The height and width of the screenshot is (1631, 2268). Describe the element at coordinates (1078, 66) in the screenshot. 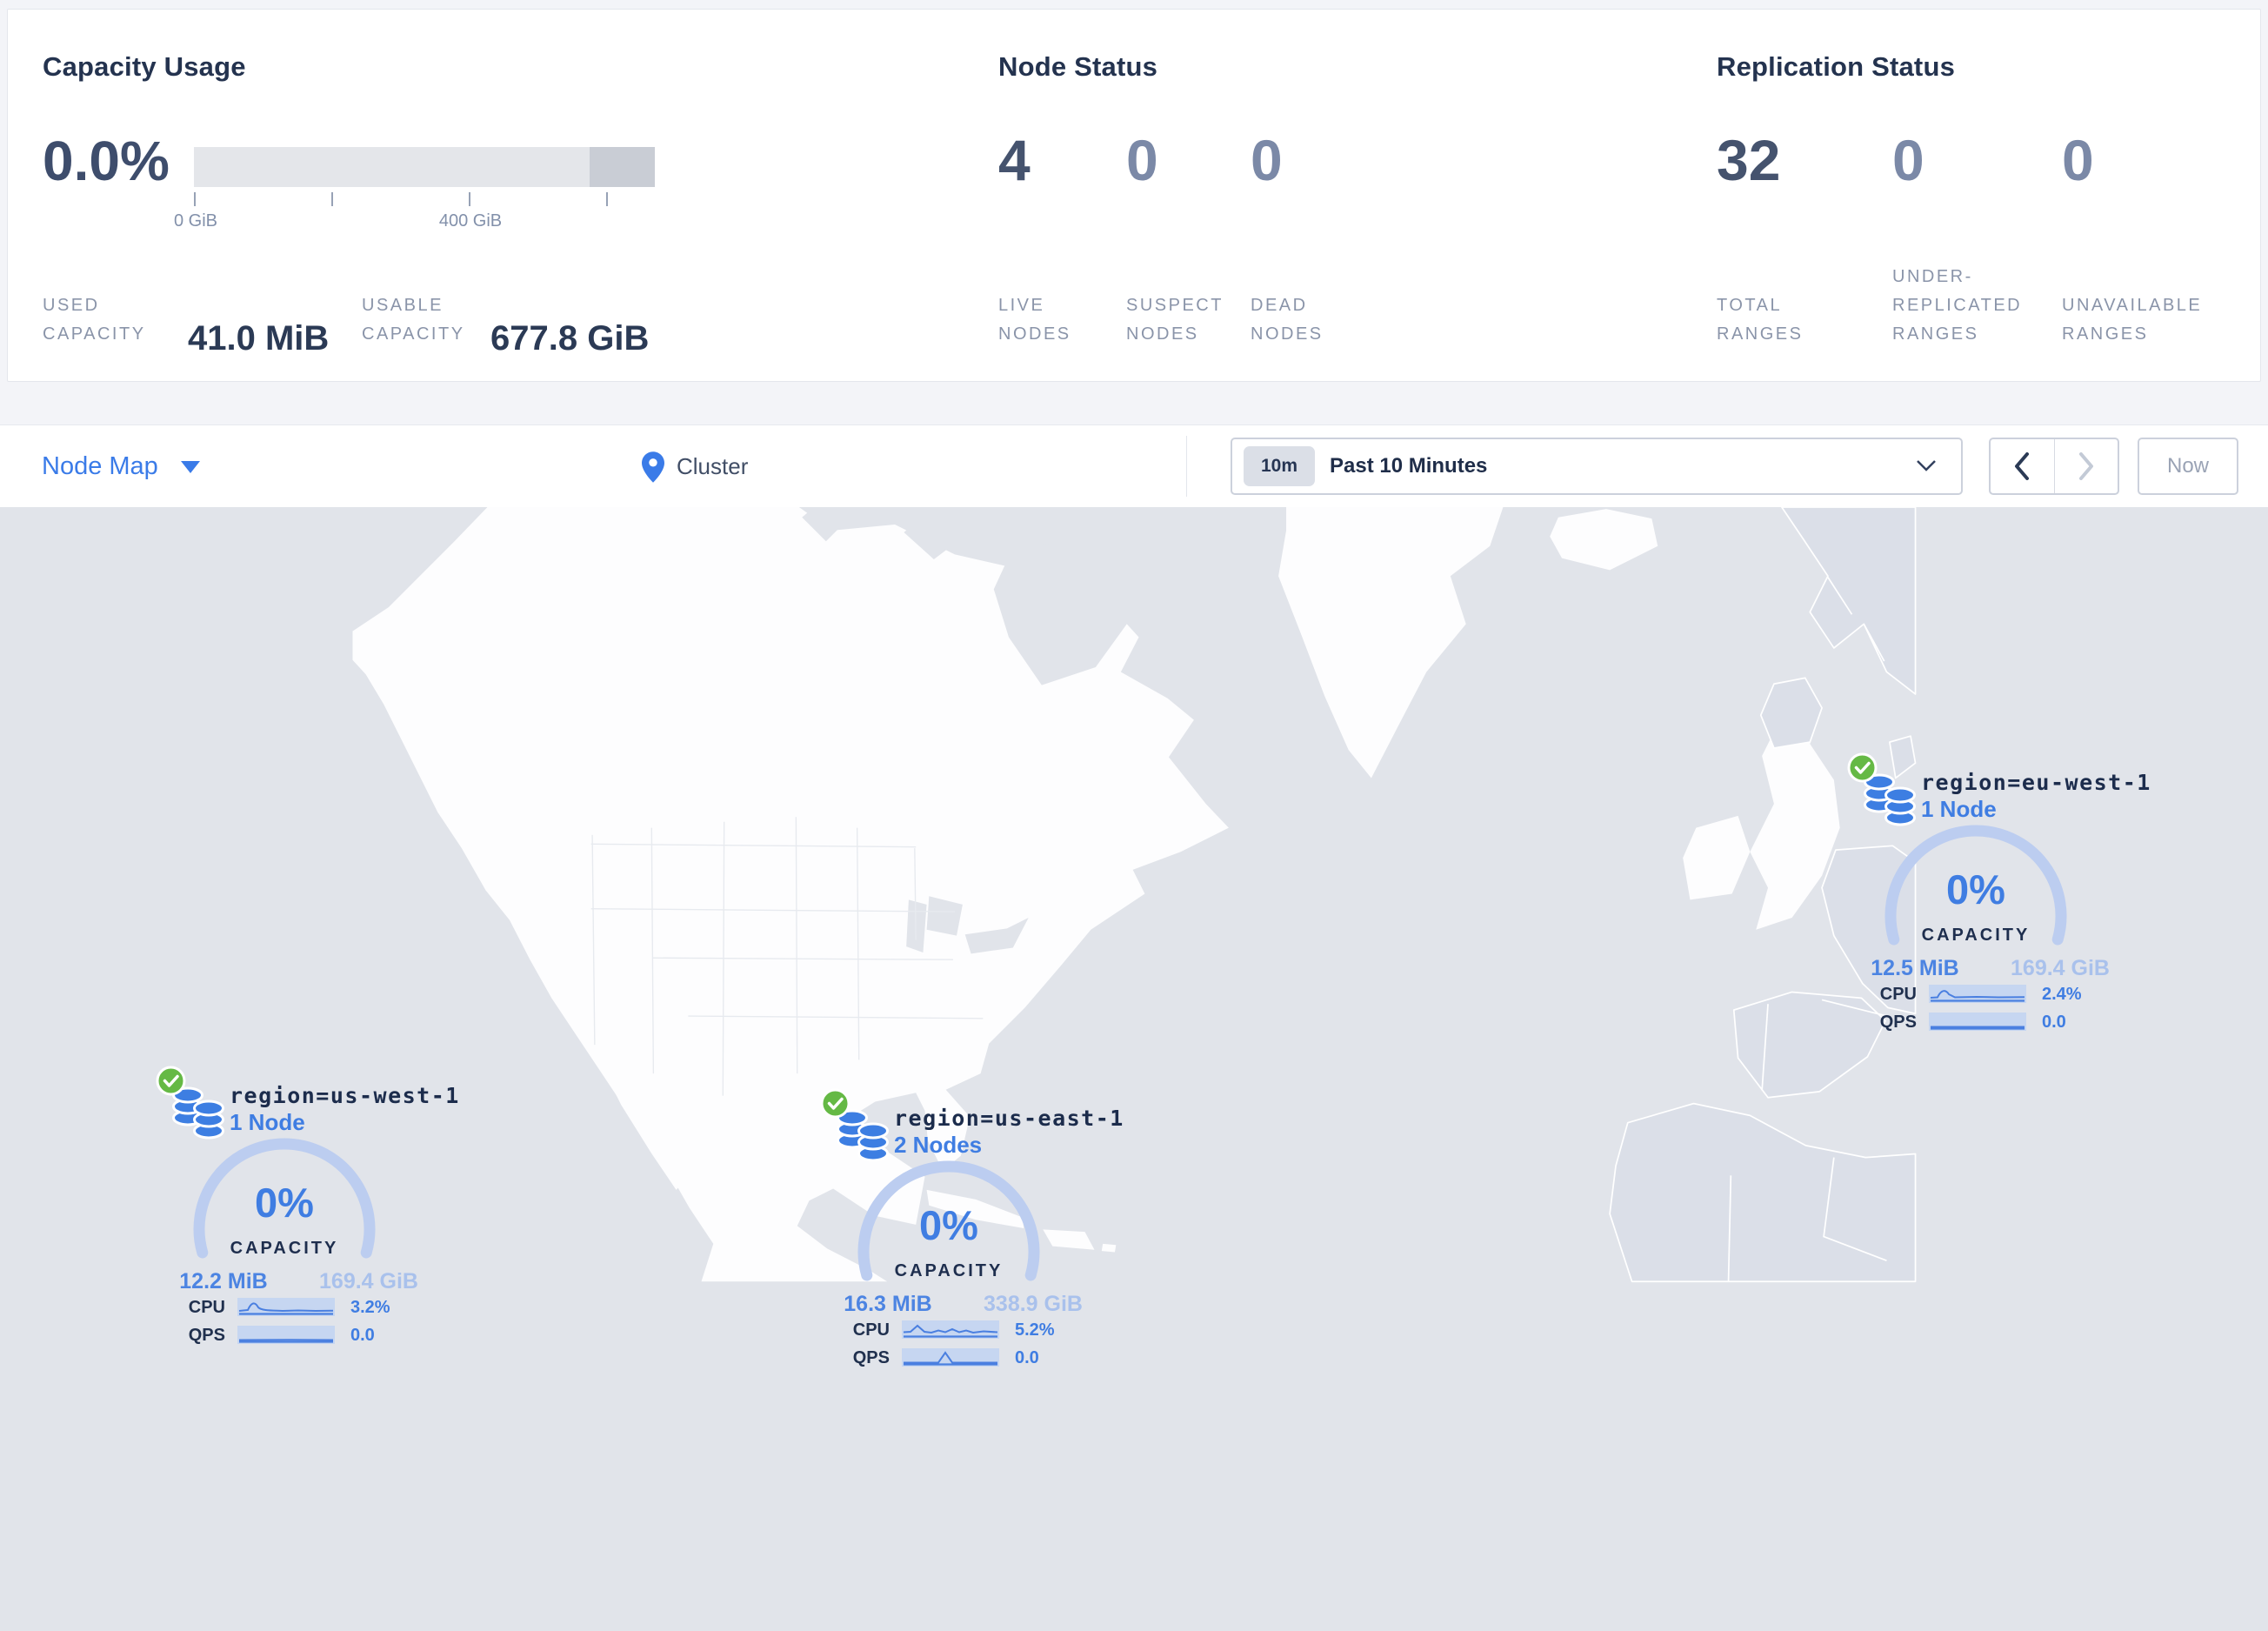

I see `node-status-title: Node Status` at that location.